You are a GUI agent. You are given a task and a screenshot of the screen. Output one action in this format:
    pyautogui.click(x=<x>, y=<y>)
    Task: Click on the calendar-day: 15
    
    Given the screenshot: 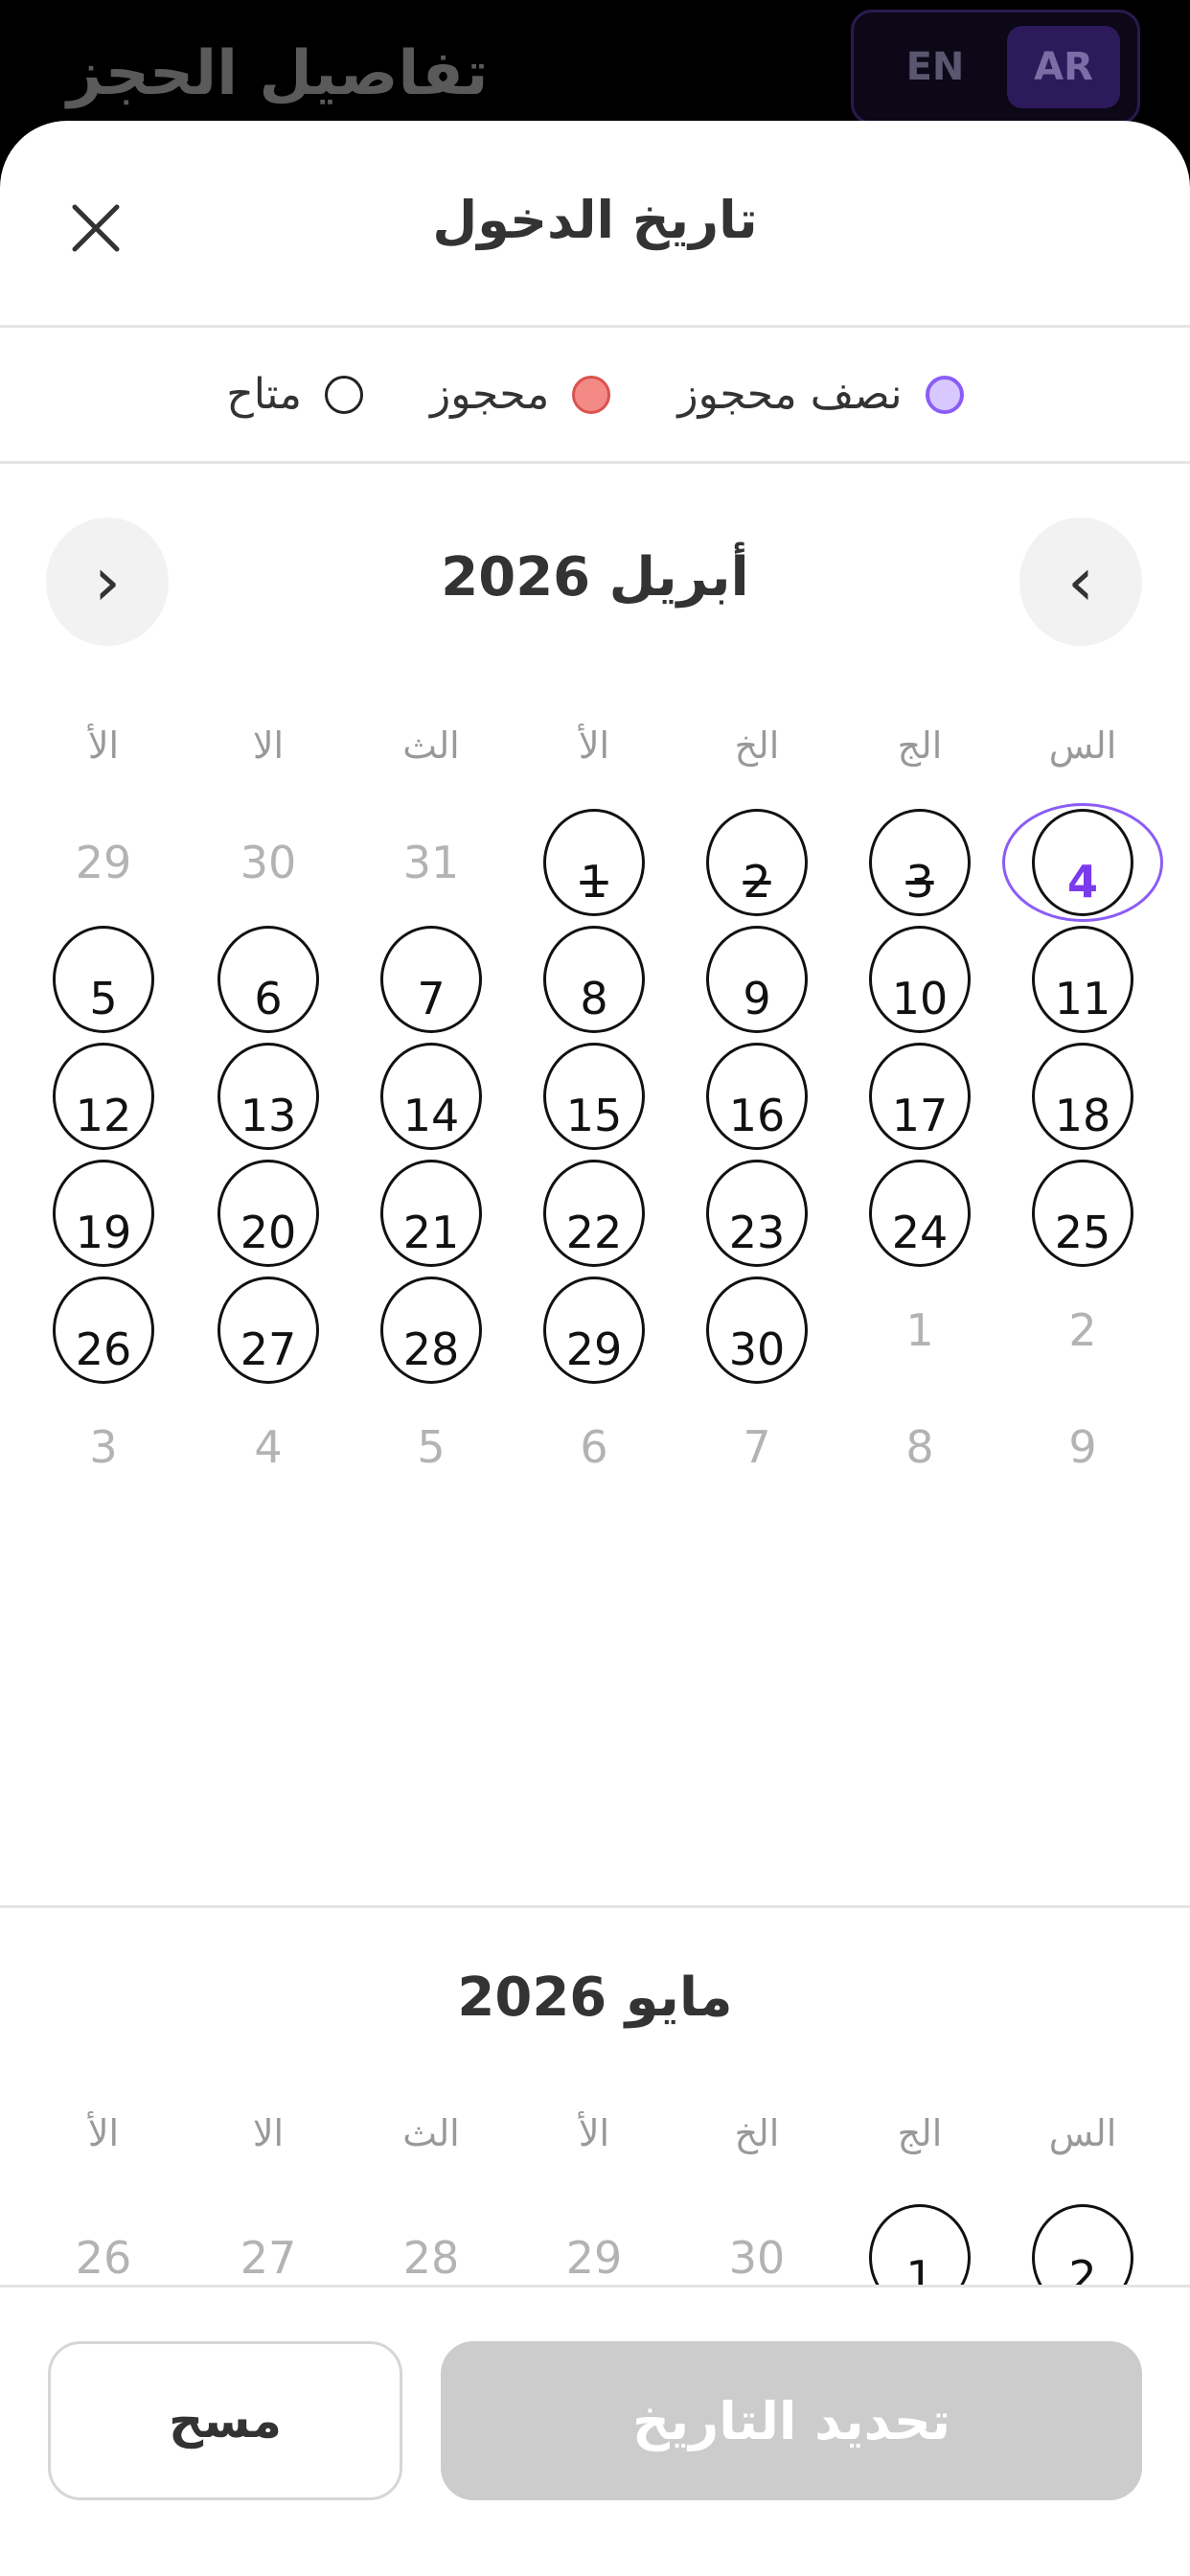 What is the action you would take?
    pyautogui.click(x=594, y=1096)
    